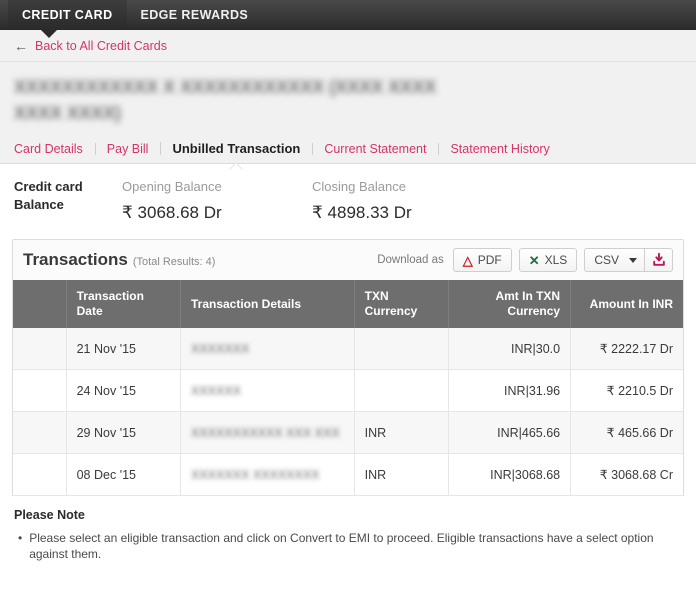 The width and height of the screenshot is (696, 597). I want to click on topnav-item-edge-rewards: EDGE REWARDS, so click(195, 15).